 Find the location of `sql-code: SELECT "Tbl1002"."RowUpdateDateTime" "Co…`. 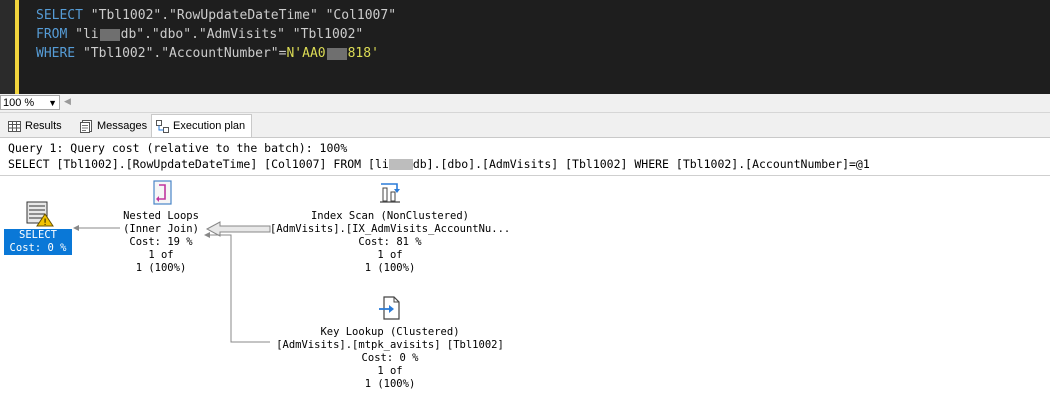

sql-code: SELECT "Tbl1002"."RowUpdateDateTime" "Co… is located at coordinates (216, 34).